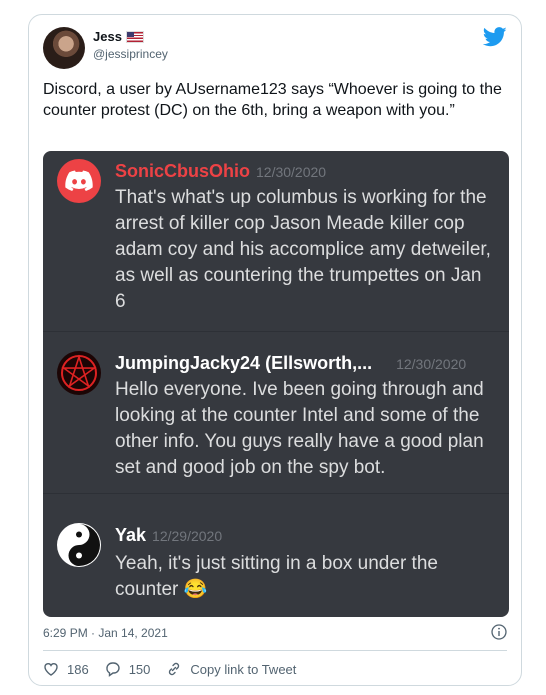 The width and height of the screenshot is (546, 695). What do you see at coordinates (134, 36) in the screenshot?
I see `us-flag-icon` at bounding box center [134, 36].